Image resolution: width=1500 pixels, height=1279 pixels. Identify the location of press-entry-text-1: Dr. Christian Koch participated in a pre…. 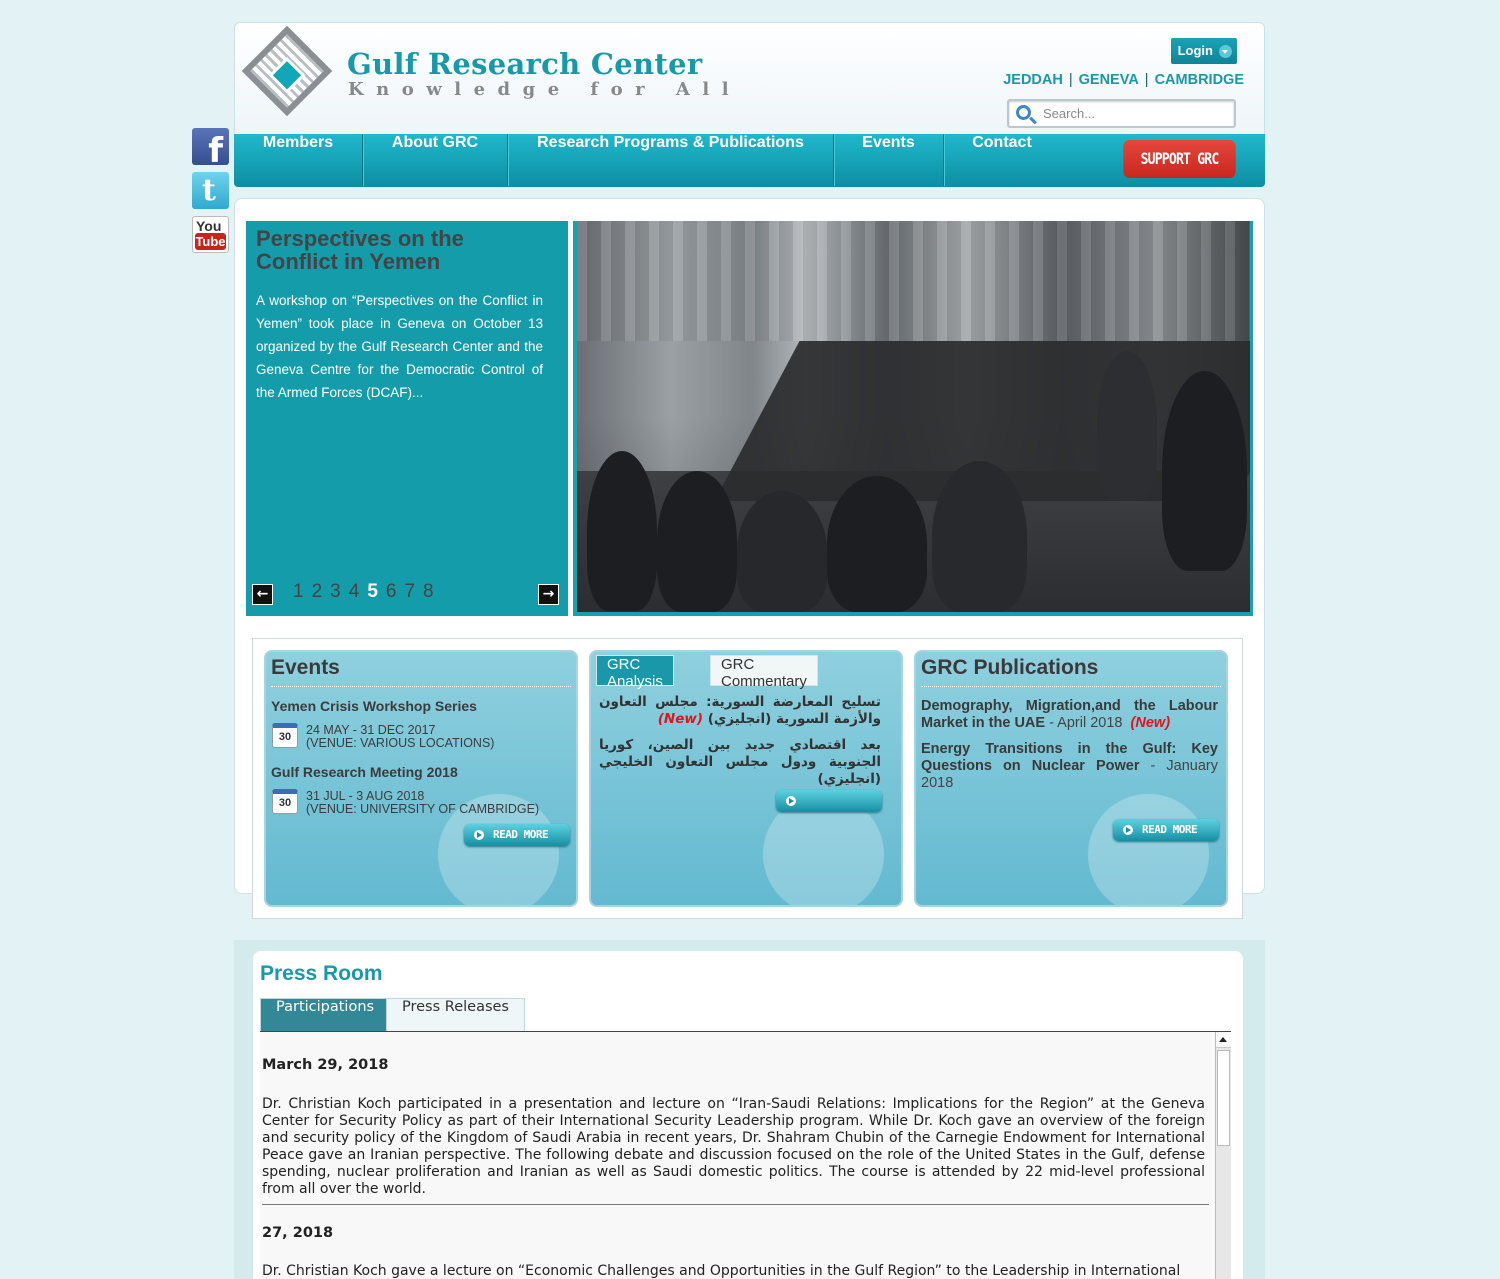
(733, 1146).